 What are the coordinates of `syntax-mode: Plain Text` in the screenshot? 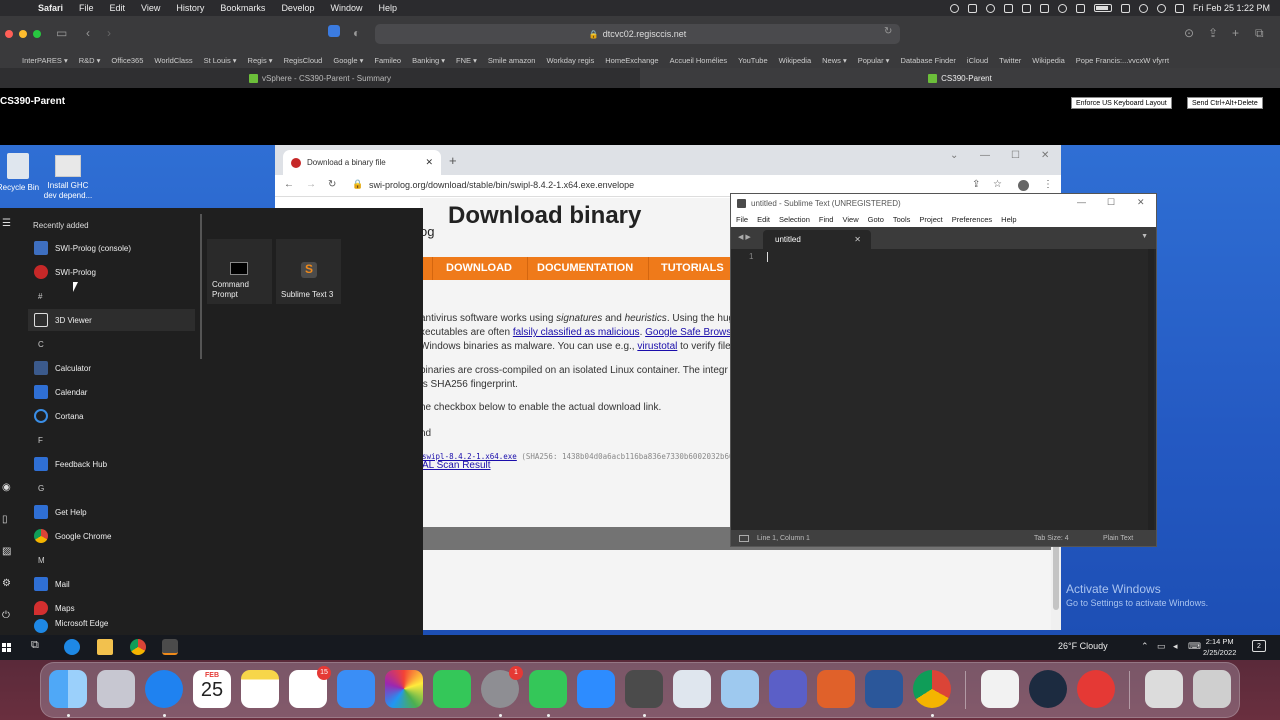 It's located at (1118, 538).